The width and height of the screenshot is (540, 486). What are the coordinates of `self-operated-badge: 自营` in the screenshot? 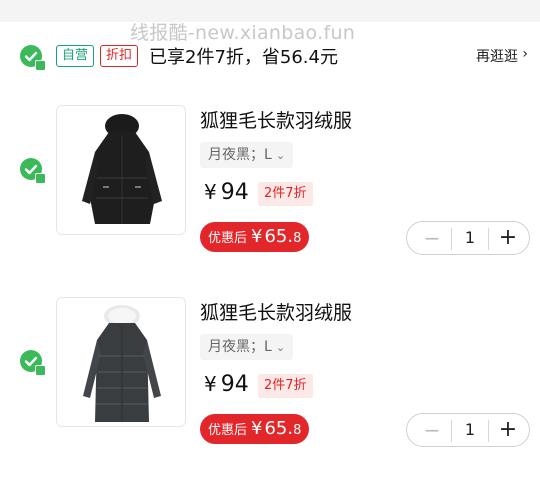 It's located at (75, 56).